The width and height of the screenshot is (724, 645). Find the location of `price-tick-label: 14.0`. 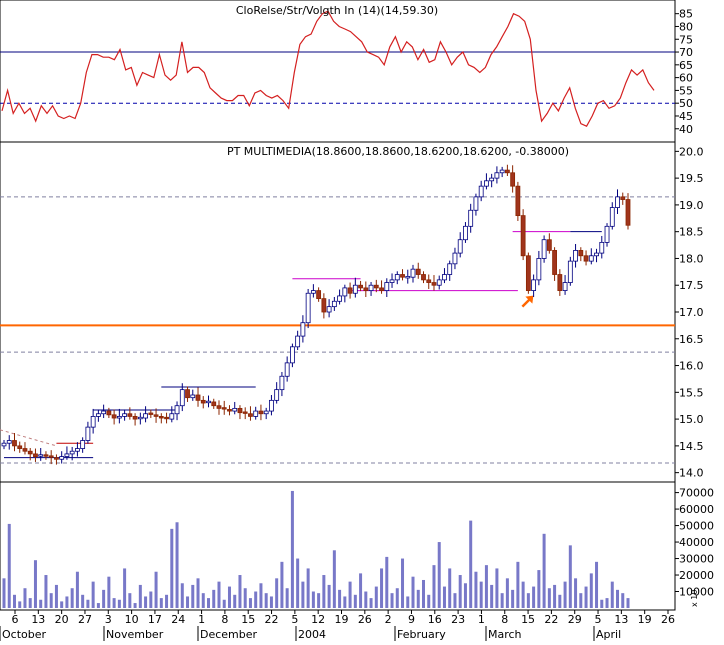

price-tick-label: 14.0 is located at coordinates (691, 473).